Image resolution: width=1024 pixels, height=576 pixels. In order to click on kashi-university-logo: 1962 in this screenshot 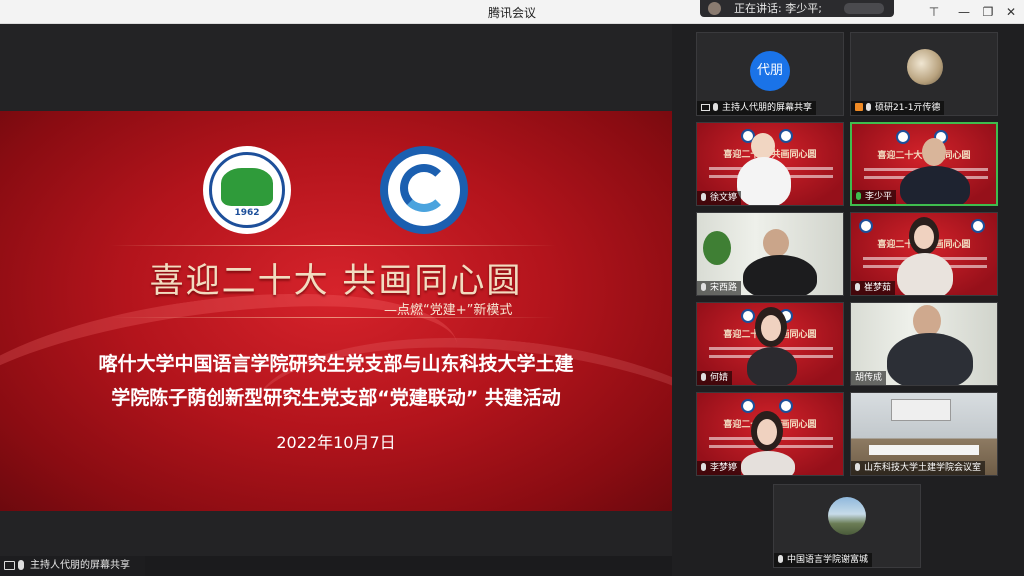, I will do `click(247, 190)`.